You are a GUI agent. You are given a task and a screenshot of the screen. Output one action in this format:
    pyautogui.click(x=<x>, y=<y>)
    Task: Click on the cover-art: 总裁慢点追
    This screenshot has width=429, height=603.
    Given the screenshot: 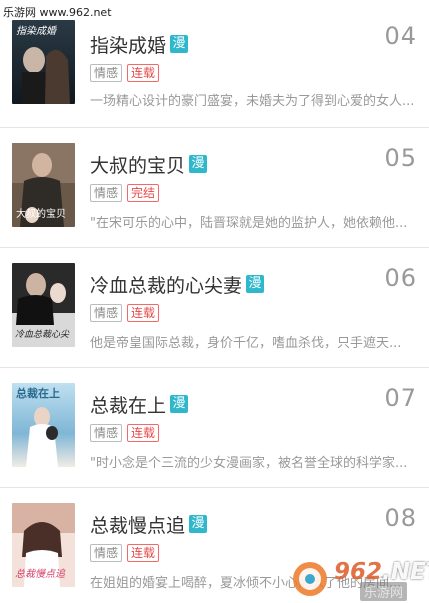 What is the action you would take?
    pyautogui.click(x=43, y=545)
    